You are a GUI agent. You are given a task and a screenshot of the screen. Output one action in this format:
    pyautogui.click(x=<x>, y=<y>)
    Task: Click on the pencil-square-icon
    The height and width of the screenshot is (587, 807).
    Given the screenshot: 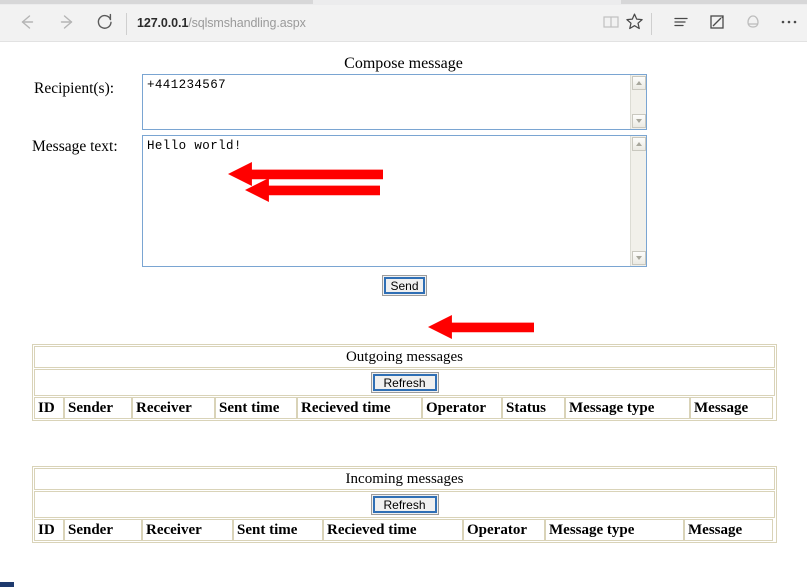 What is the action you would take?
    pyautogui.click(x=717, y=24)
    